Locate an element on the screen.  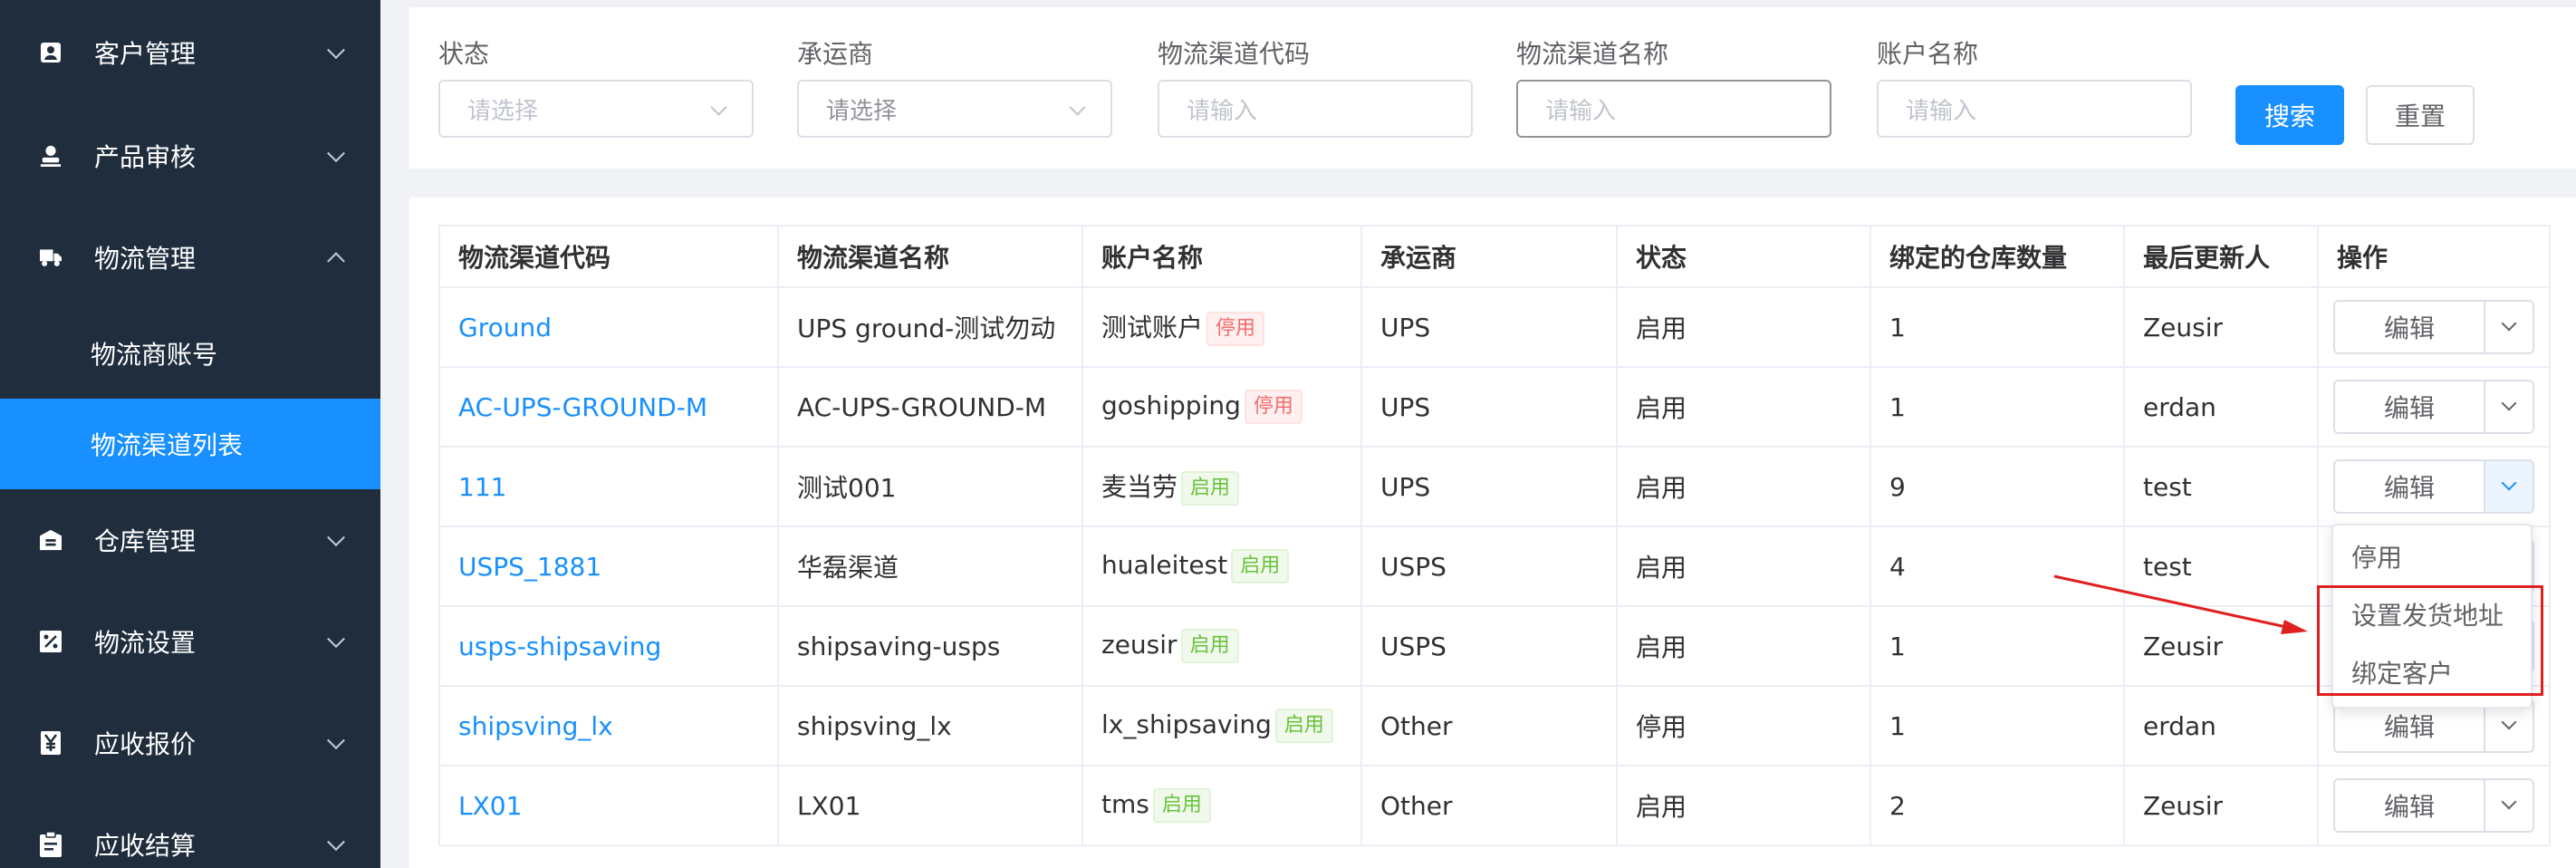
cell-warehouse-count: 4 is located at coordinates (1997, 566).